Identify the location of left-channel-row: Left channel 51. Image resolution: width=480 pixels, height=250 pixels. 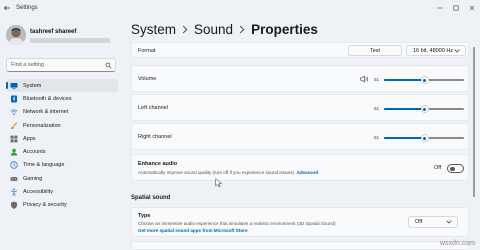
(300, 107).